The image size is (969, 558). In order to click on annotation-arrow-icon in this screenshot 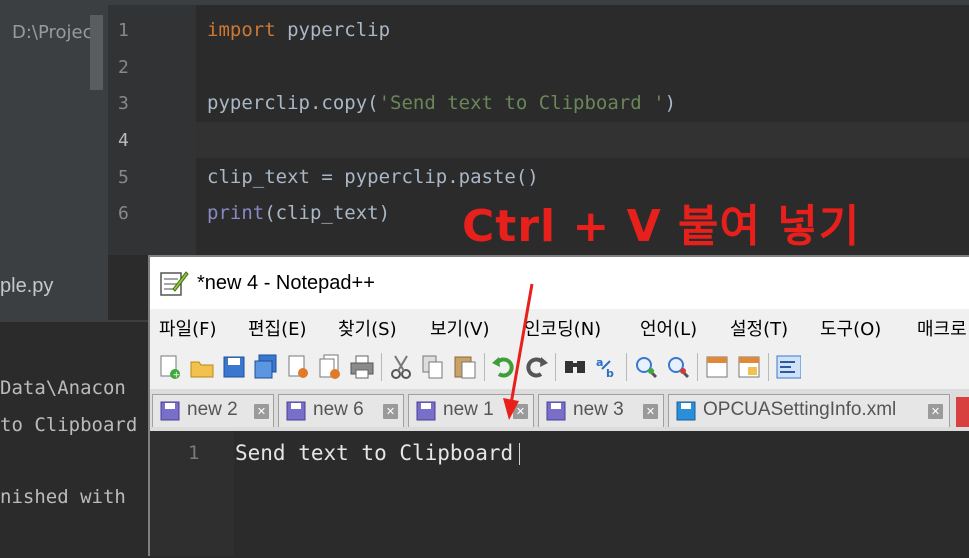, I will do `click(518, 351)`.